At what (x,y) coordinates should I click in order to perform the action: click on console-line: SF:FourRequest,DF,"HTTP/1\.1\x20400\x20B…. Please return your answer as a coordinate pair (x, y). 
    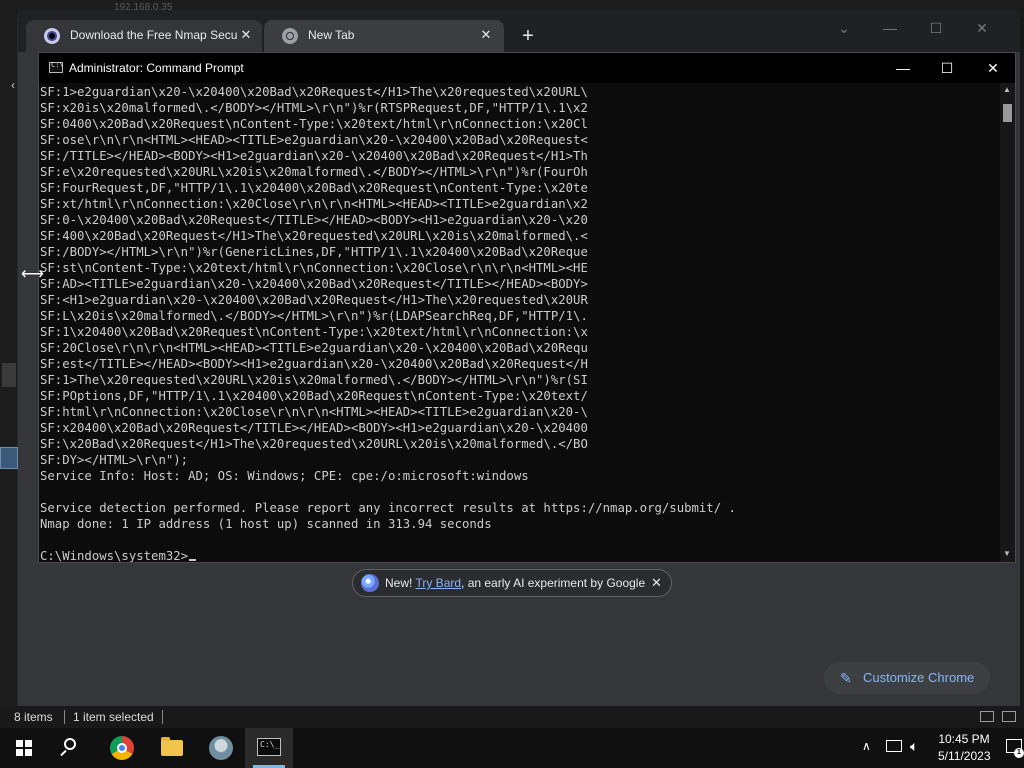
    Looking at the image, I should click on (314, 188).